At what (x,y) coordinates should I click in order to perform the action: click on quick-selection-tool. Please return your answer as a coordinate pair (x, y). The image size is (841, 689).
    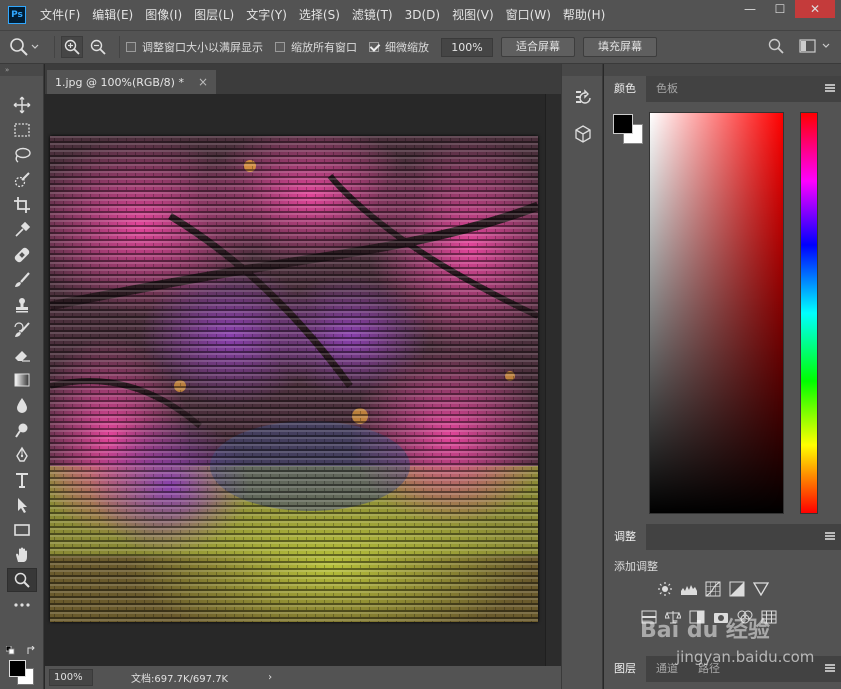
    Looking at the image, I should click on (22, 180).